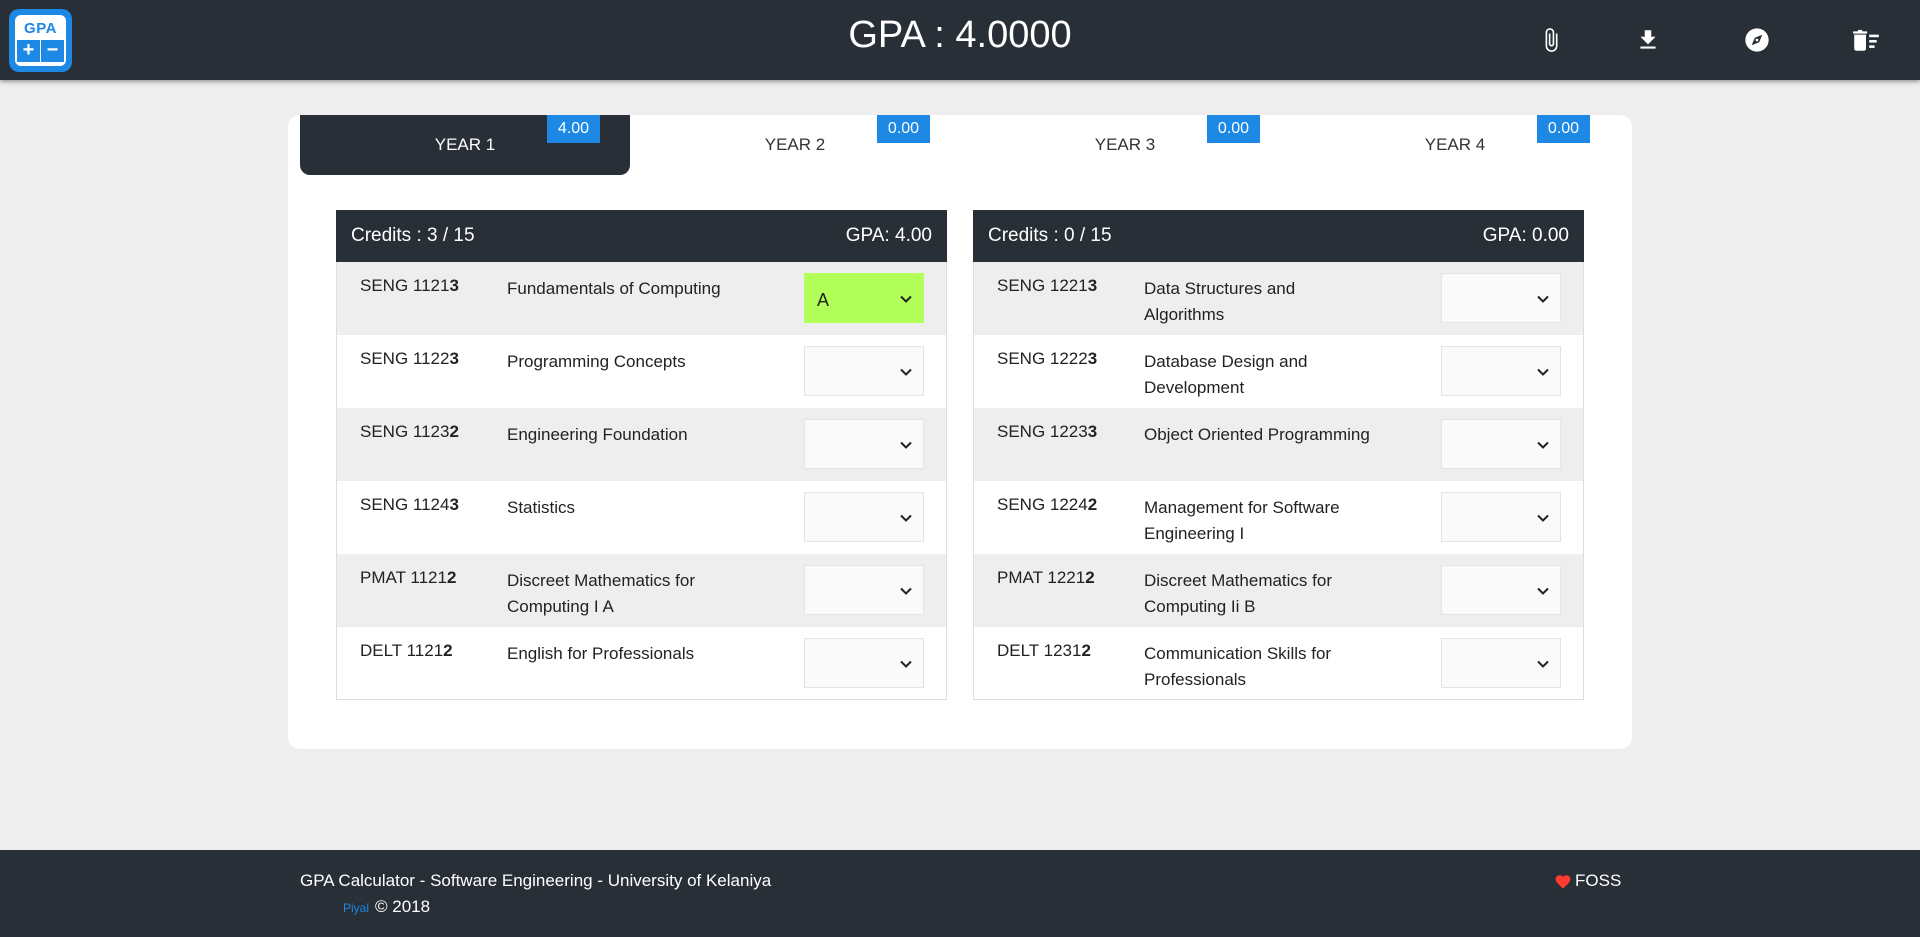  Describe the element at coordinates (1042, 504) in the screenshot. I see `course-code-prefix: SENG 1224` at that location.